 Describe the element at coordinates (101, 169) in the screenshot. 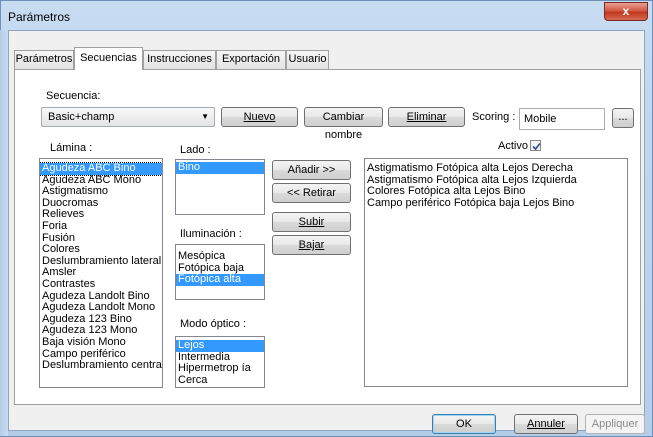

I see `list-item: Agudeza ABC Bino` at that location.